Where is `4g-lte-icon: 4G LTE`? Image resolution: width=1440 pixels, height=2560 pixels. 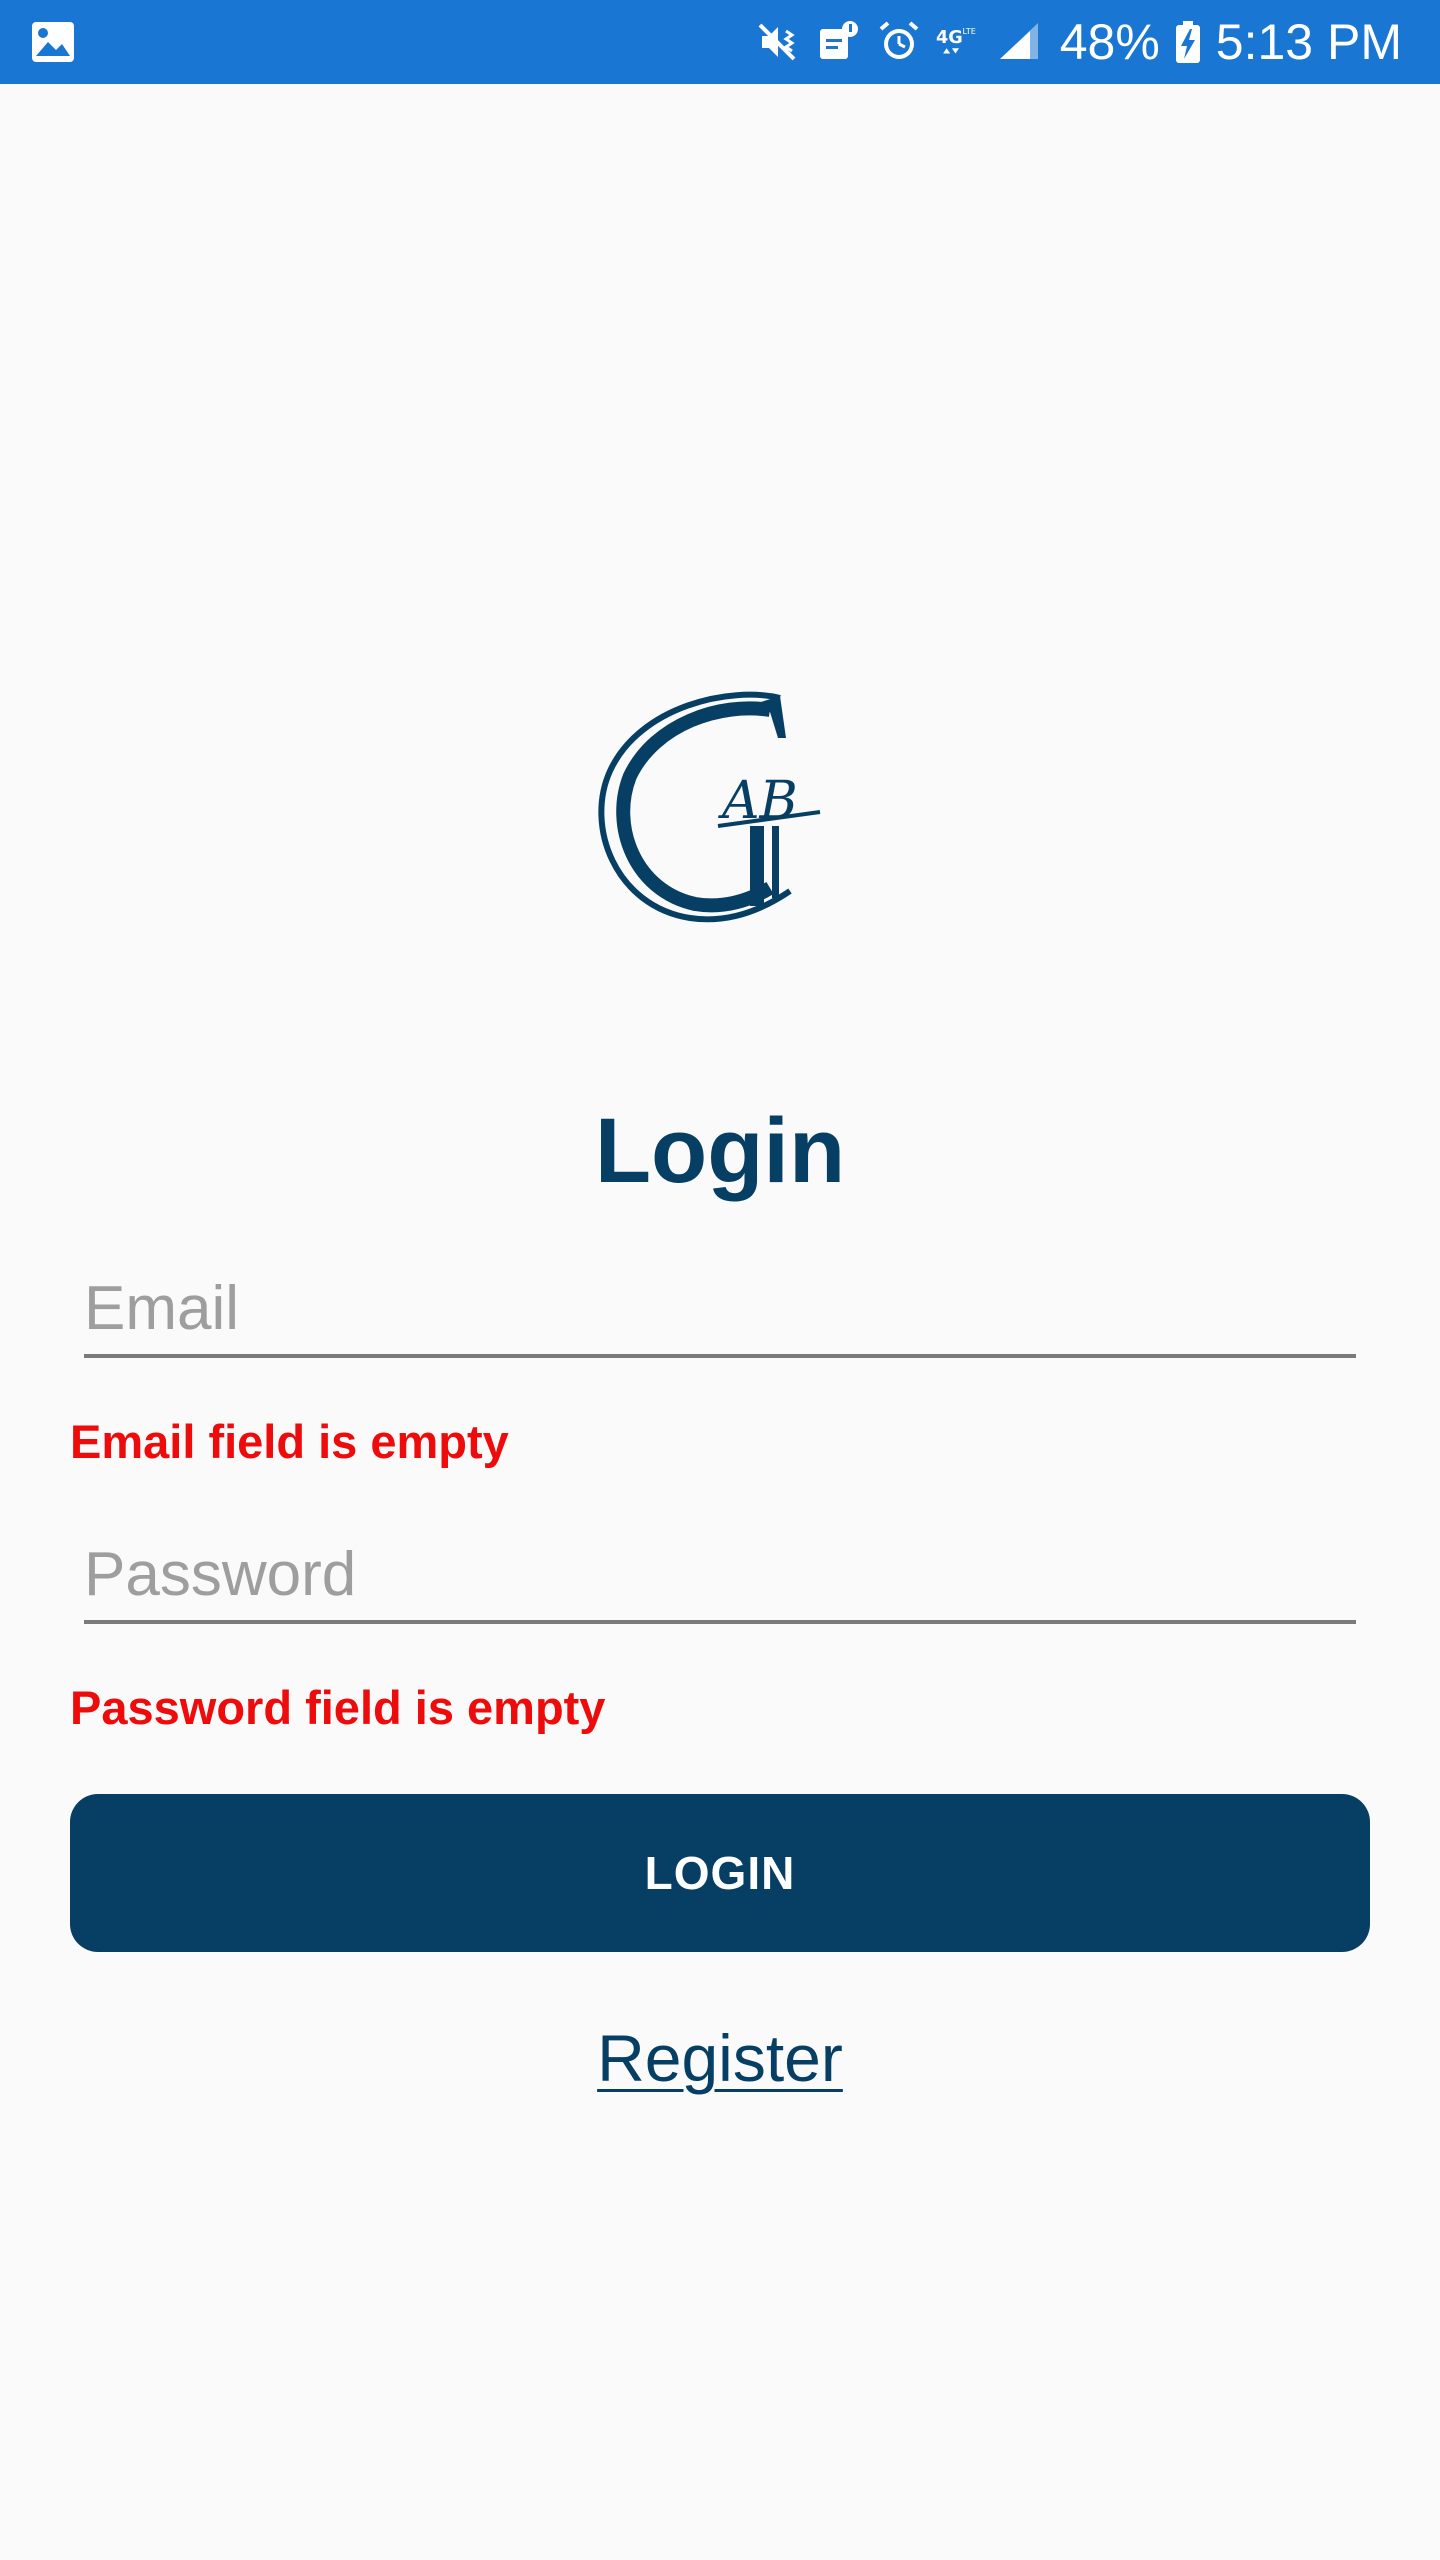
4g-lte-icon: 4G LTE is located at coordinates (959, 42).